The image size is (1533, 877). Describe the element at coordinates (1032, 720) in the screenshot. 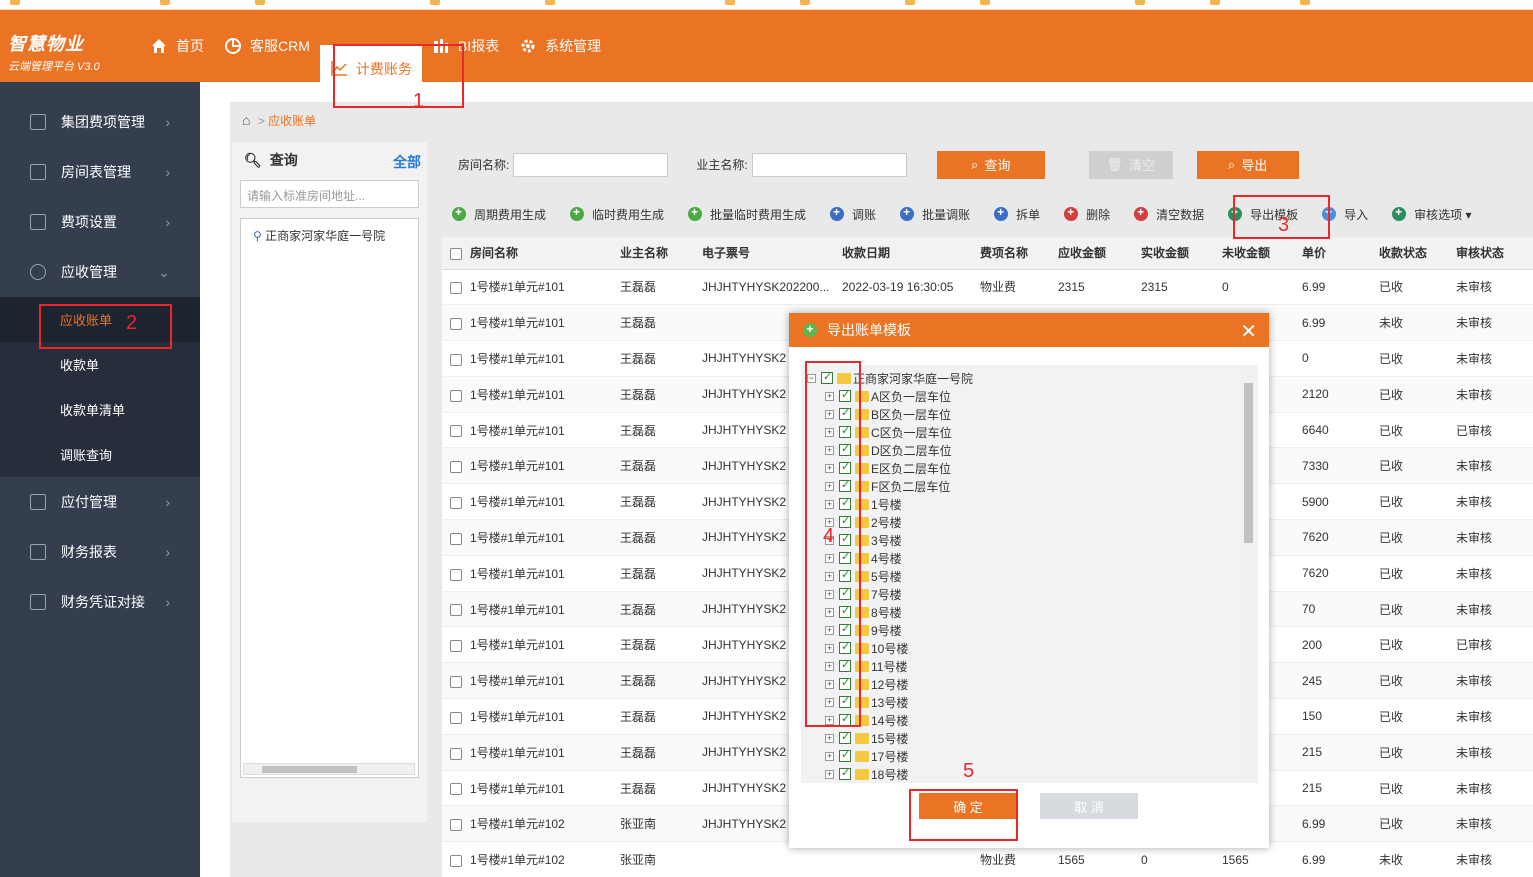

I see `tree-node: +14号楼` at that location.